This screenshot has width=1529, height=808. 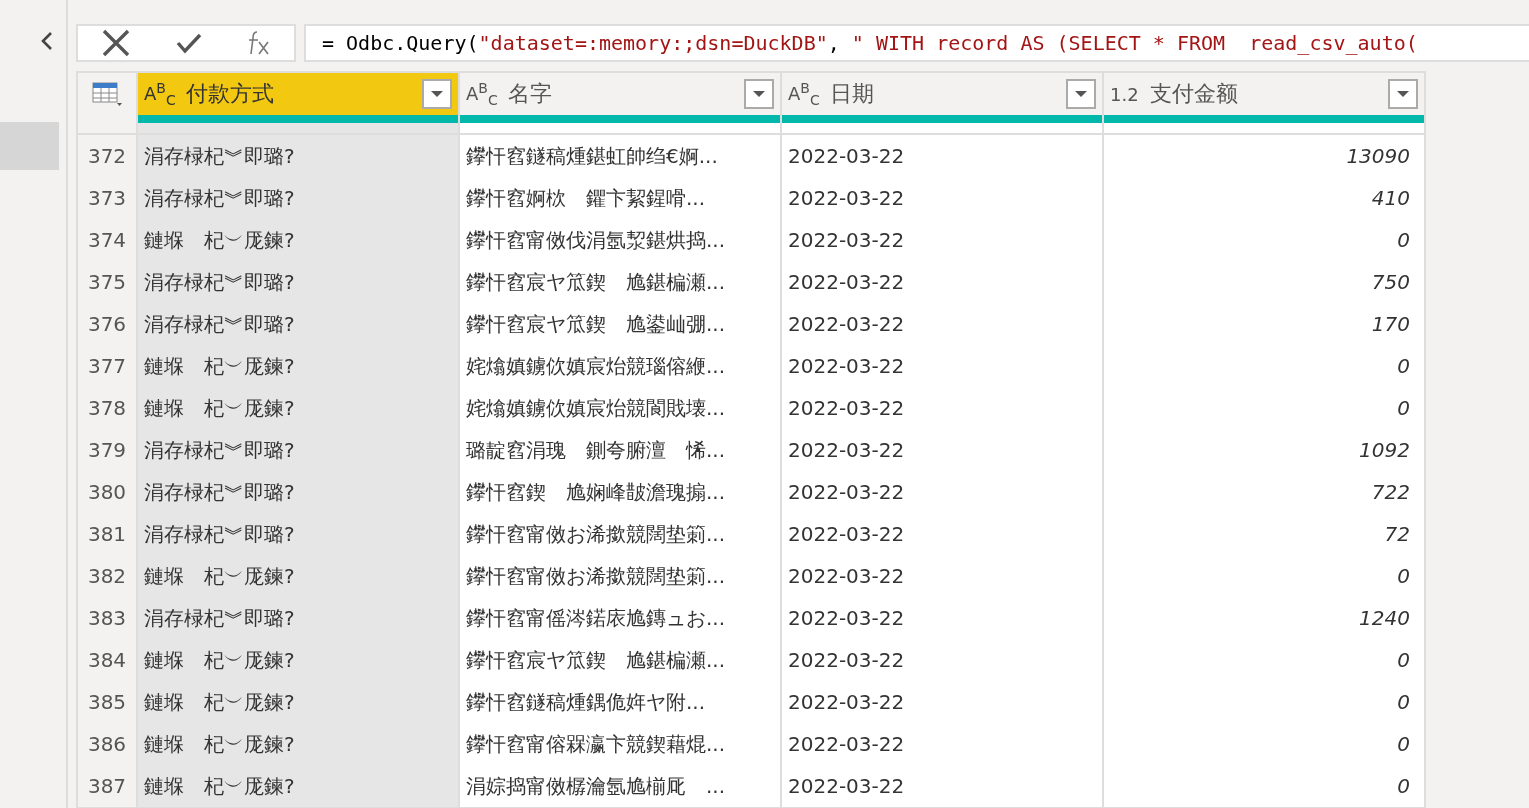 I want to click on table-icon, so click(x=107, y=94).